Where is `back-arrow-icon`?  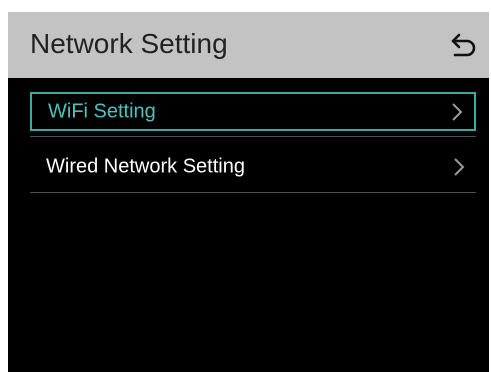
back-arrow-icon is located at coordinates (463, 45).